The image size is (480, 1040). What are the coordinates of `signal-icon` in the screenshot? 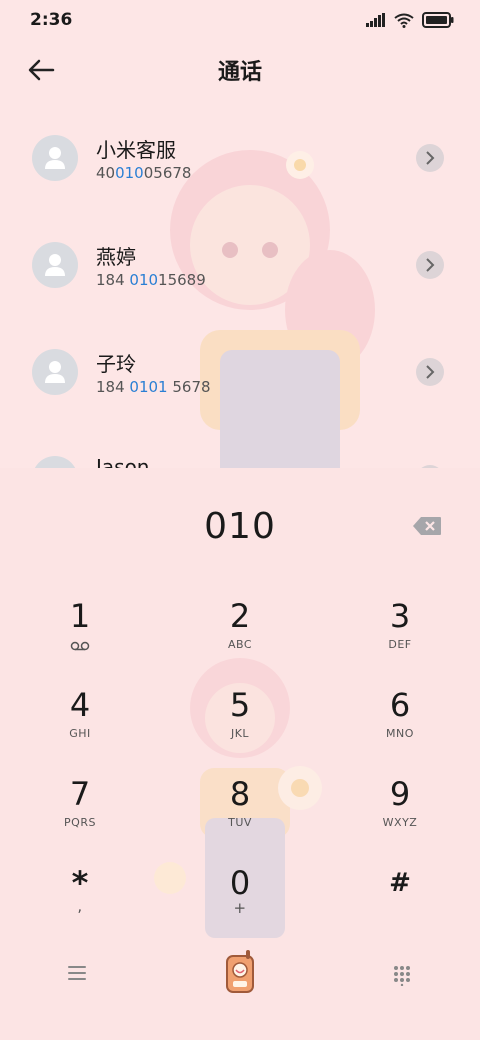 It's located at (375, 20).